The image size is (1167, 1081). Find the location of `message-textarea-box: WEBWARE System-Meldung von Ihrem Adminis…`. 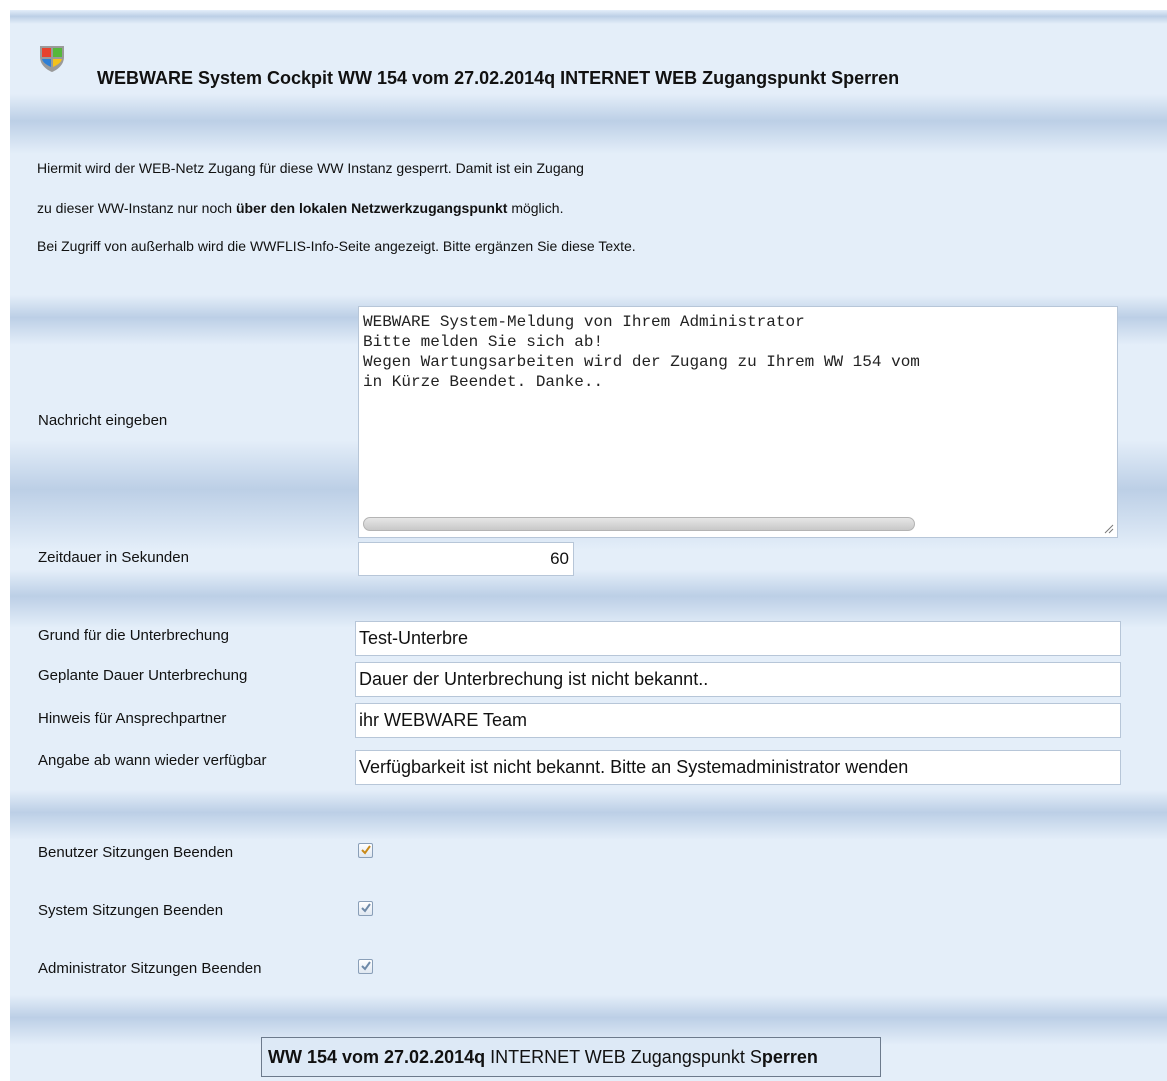

message-textarea-box: WEBWARE System-Meldung von Ihrem Adminis… is located at coordinates (738, 422).